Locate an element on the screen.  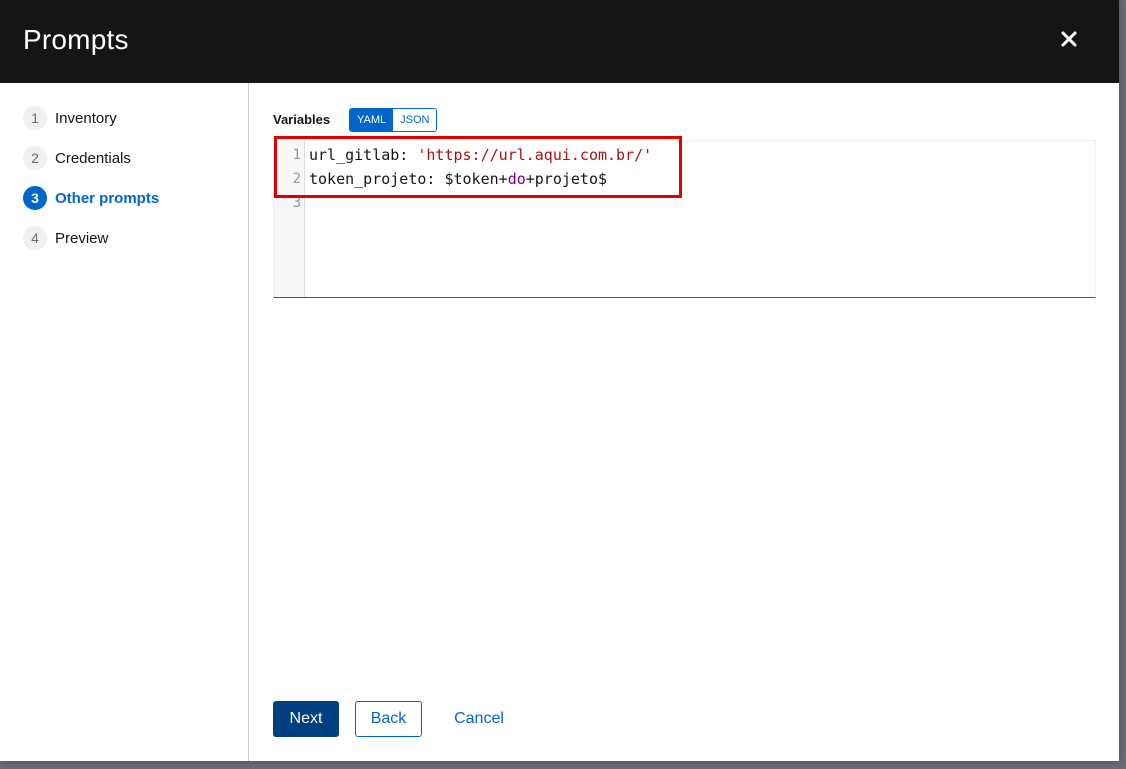
yaml-key: token_projeto: $token+ is located at coordinates (408, 179).